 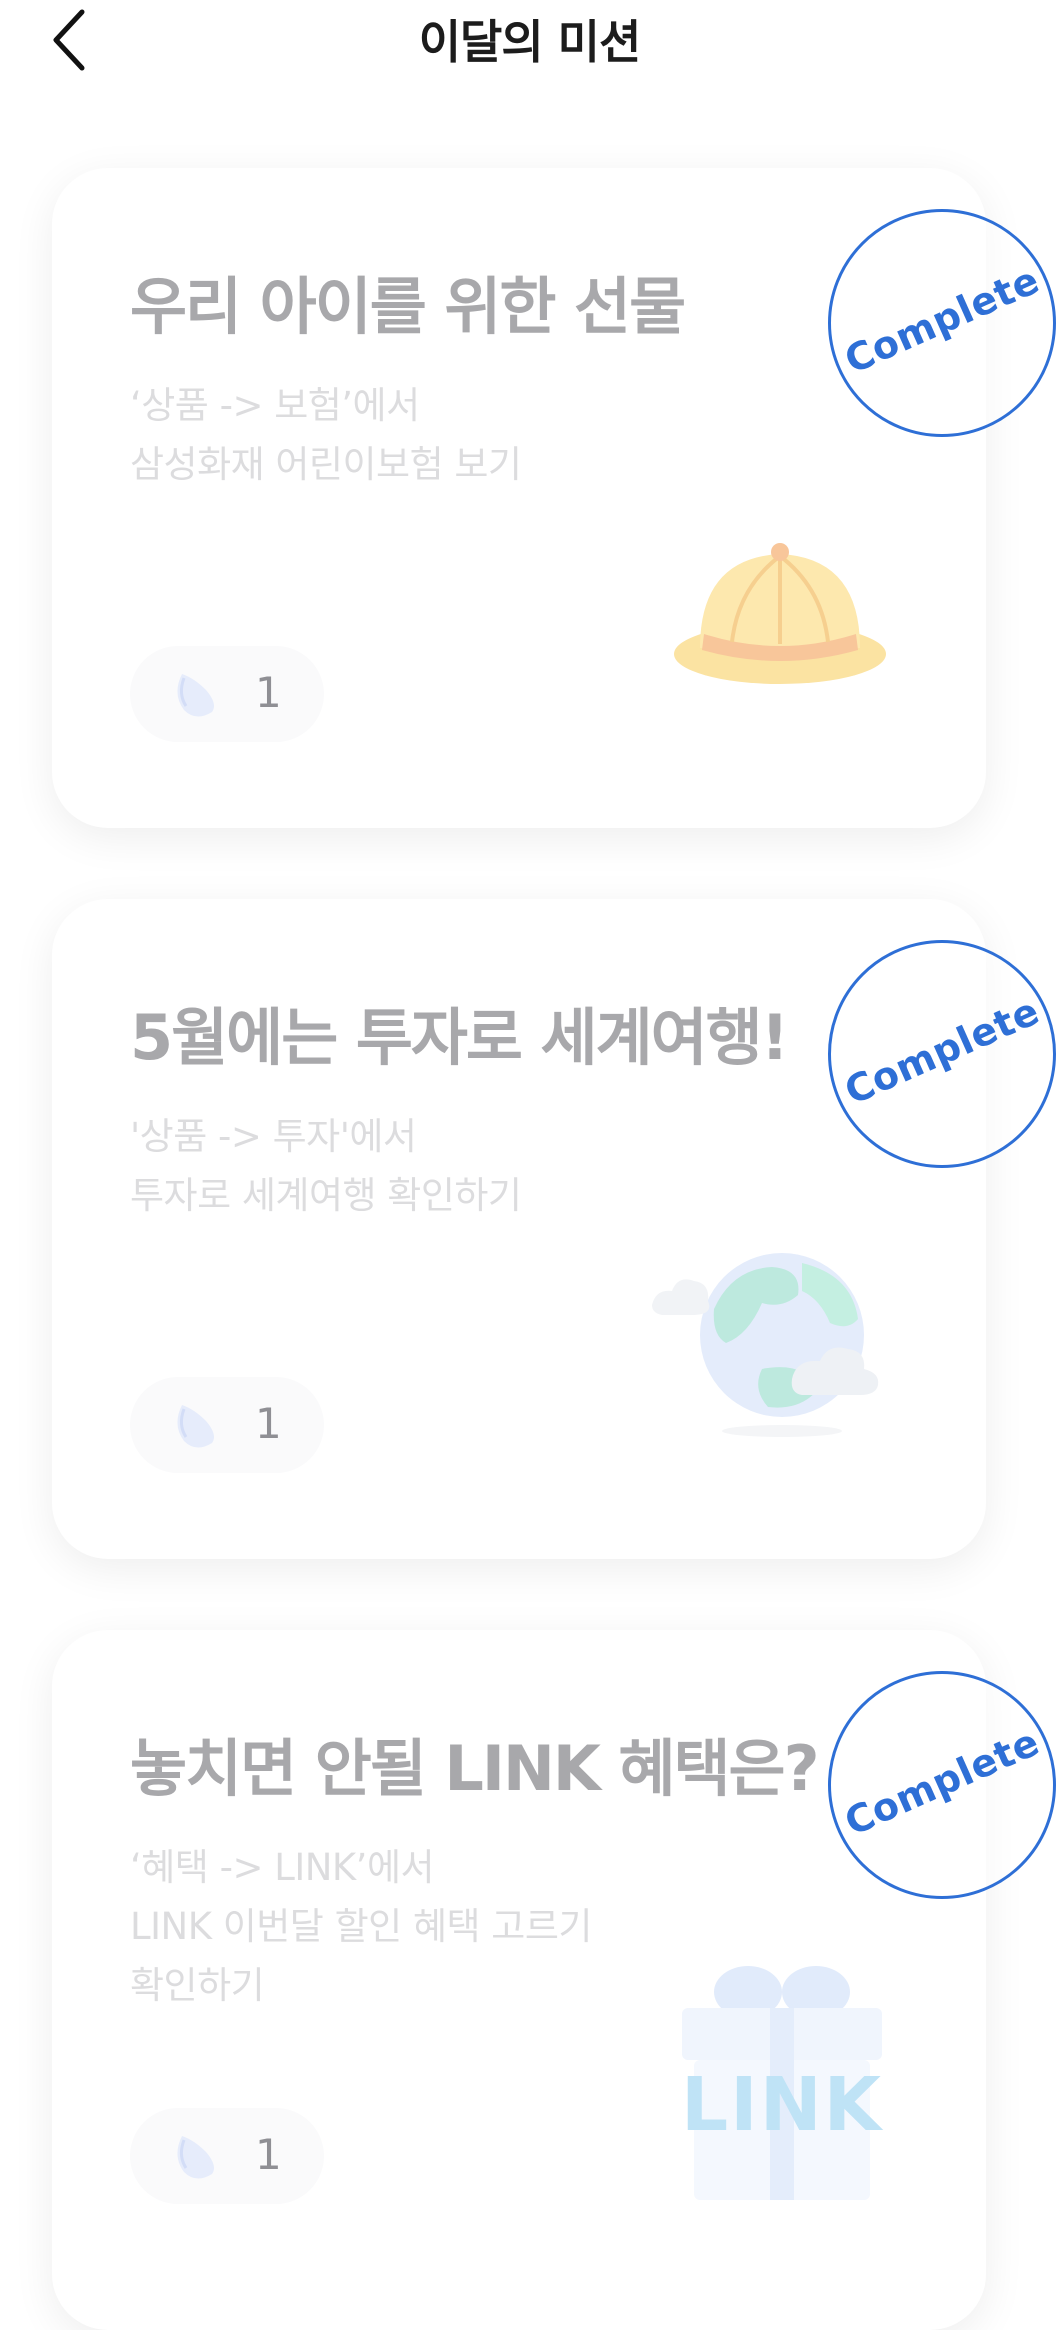 What do you see at coordinates (326, 464) in the screenshot?
I see `mission-description-line: 삼성화재 어린이보험 보기` at bounding box center [326, 464].